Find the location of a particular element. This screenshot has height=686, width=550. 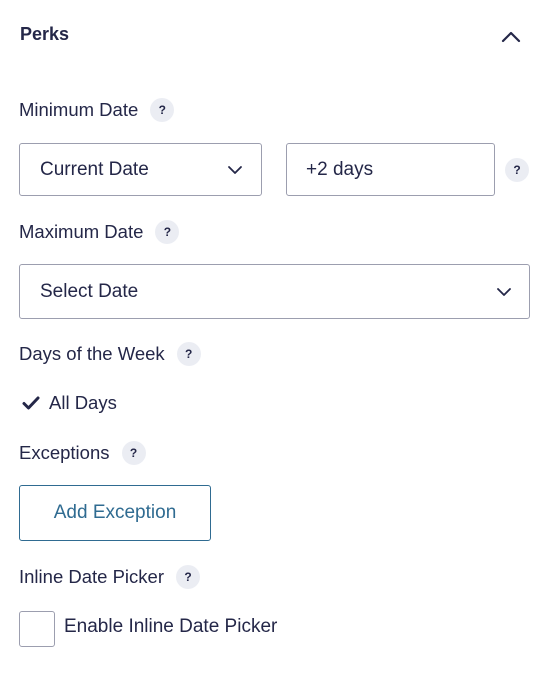

enable-inline-date-picker-checkbox is located at coordinates (37, 629).